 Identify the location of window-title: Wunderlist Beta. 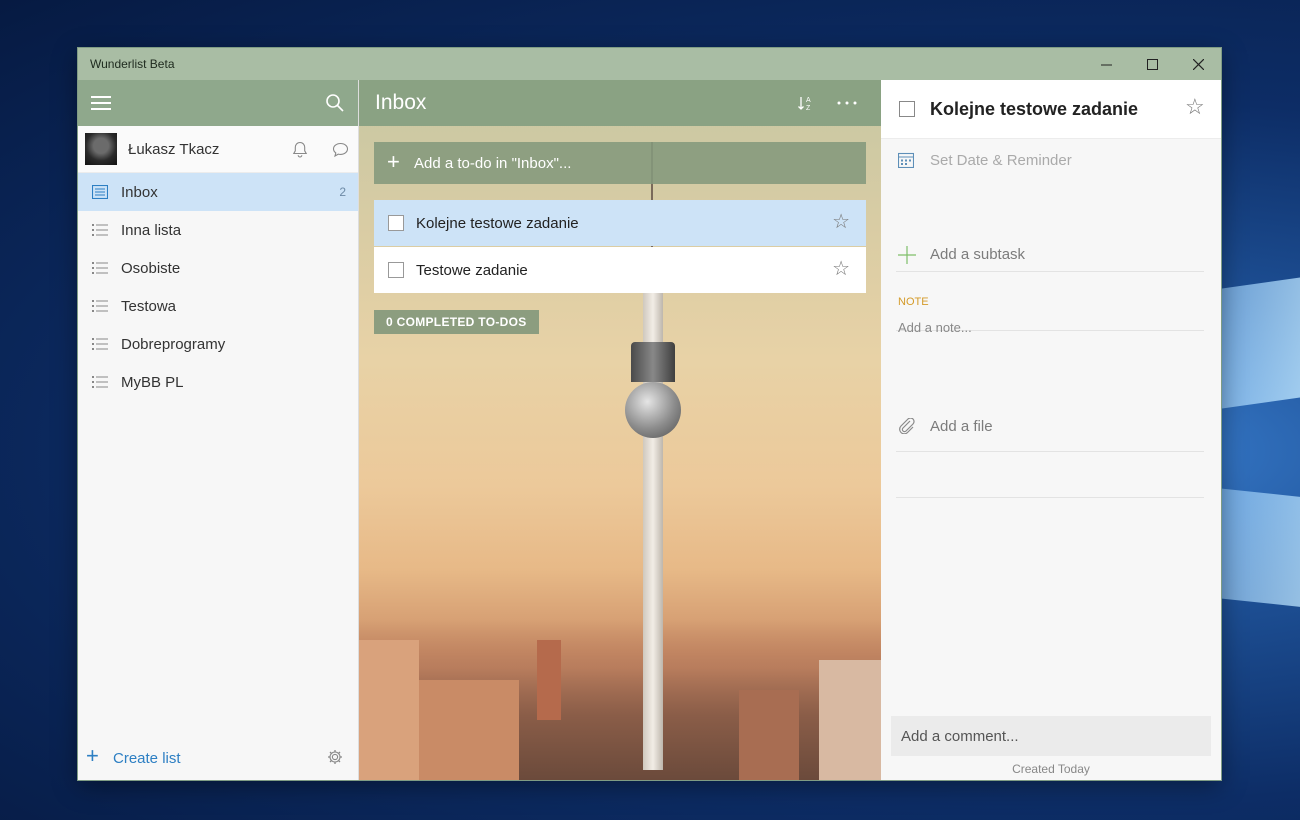
(132, 64).